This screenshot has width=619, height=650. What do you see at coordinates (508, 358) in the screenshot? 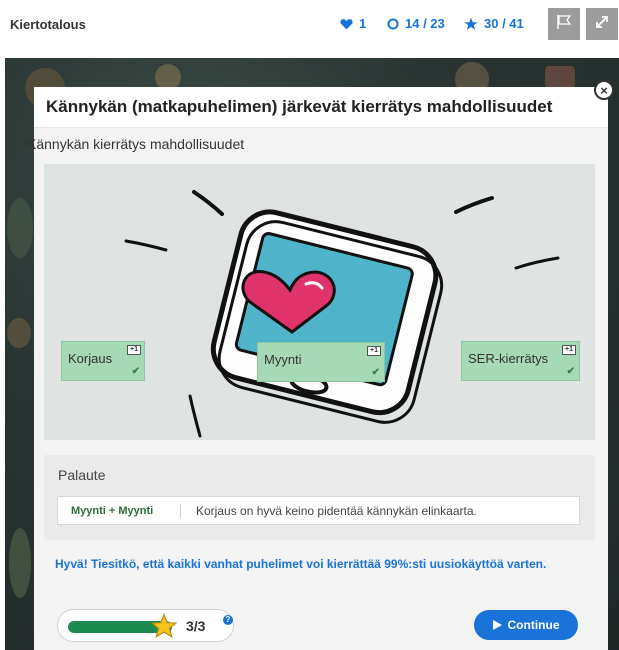
I see `drop-zone-label: SER-kierrätys` at bounding box center [508, 358].